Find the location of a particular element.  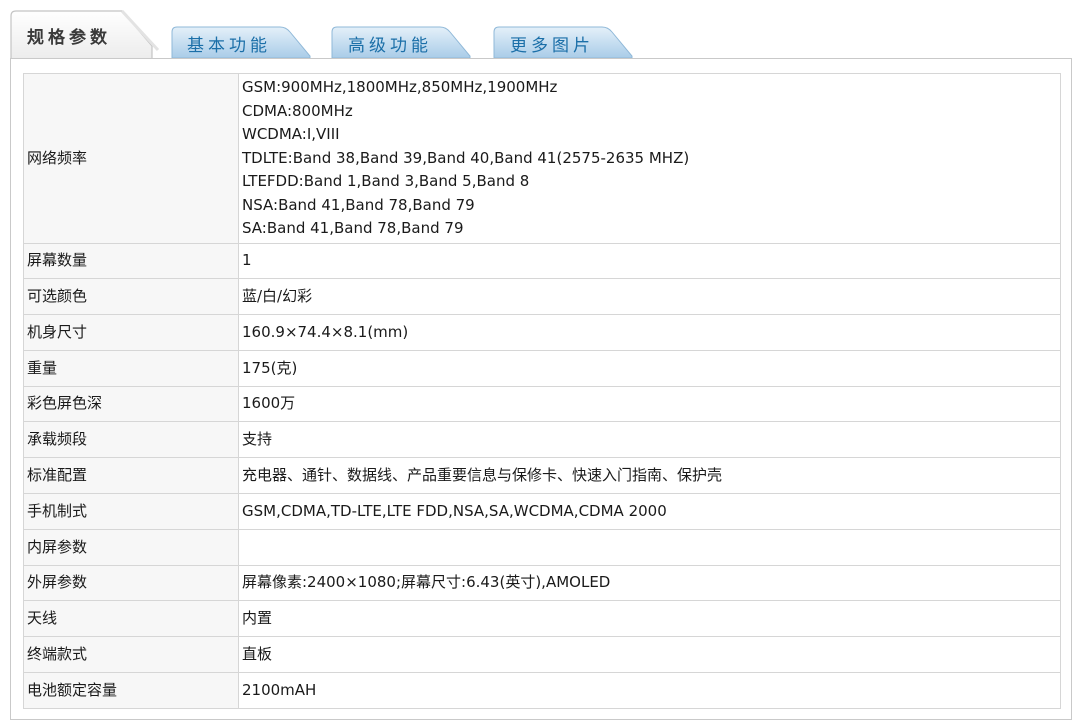

tab-more-images: 更多图片 is located at coordinates (567, 35).